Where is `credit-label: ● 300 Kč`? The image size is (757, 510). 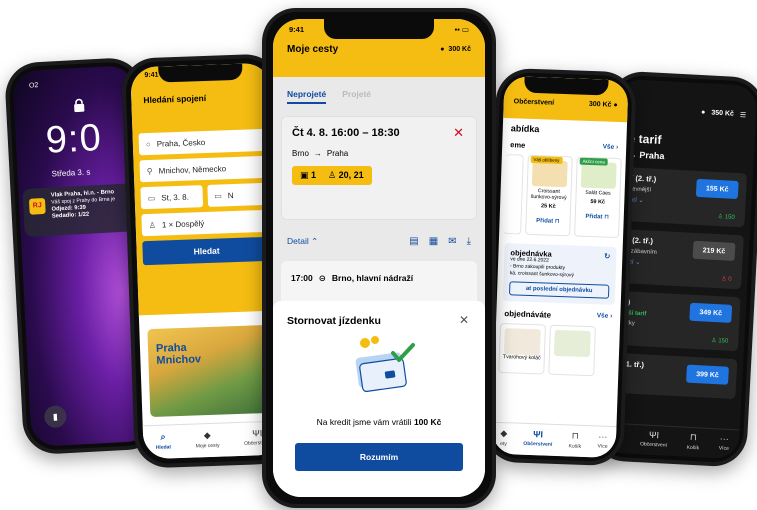 credit-label: ● 300 Kč is located at coordinates (455, 49).